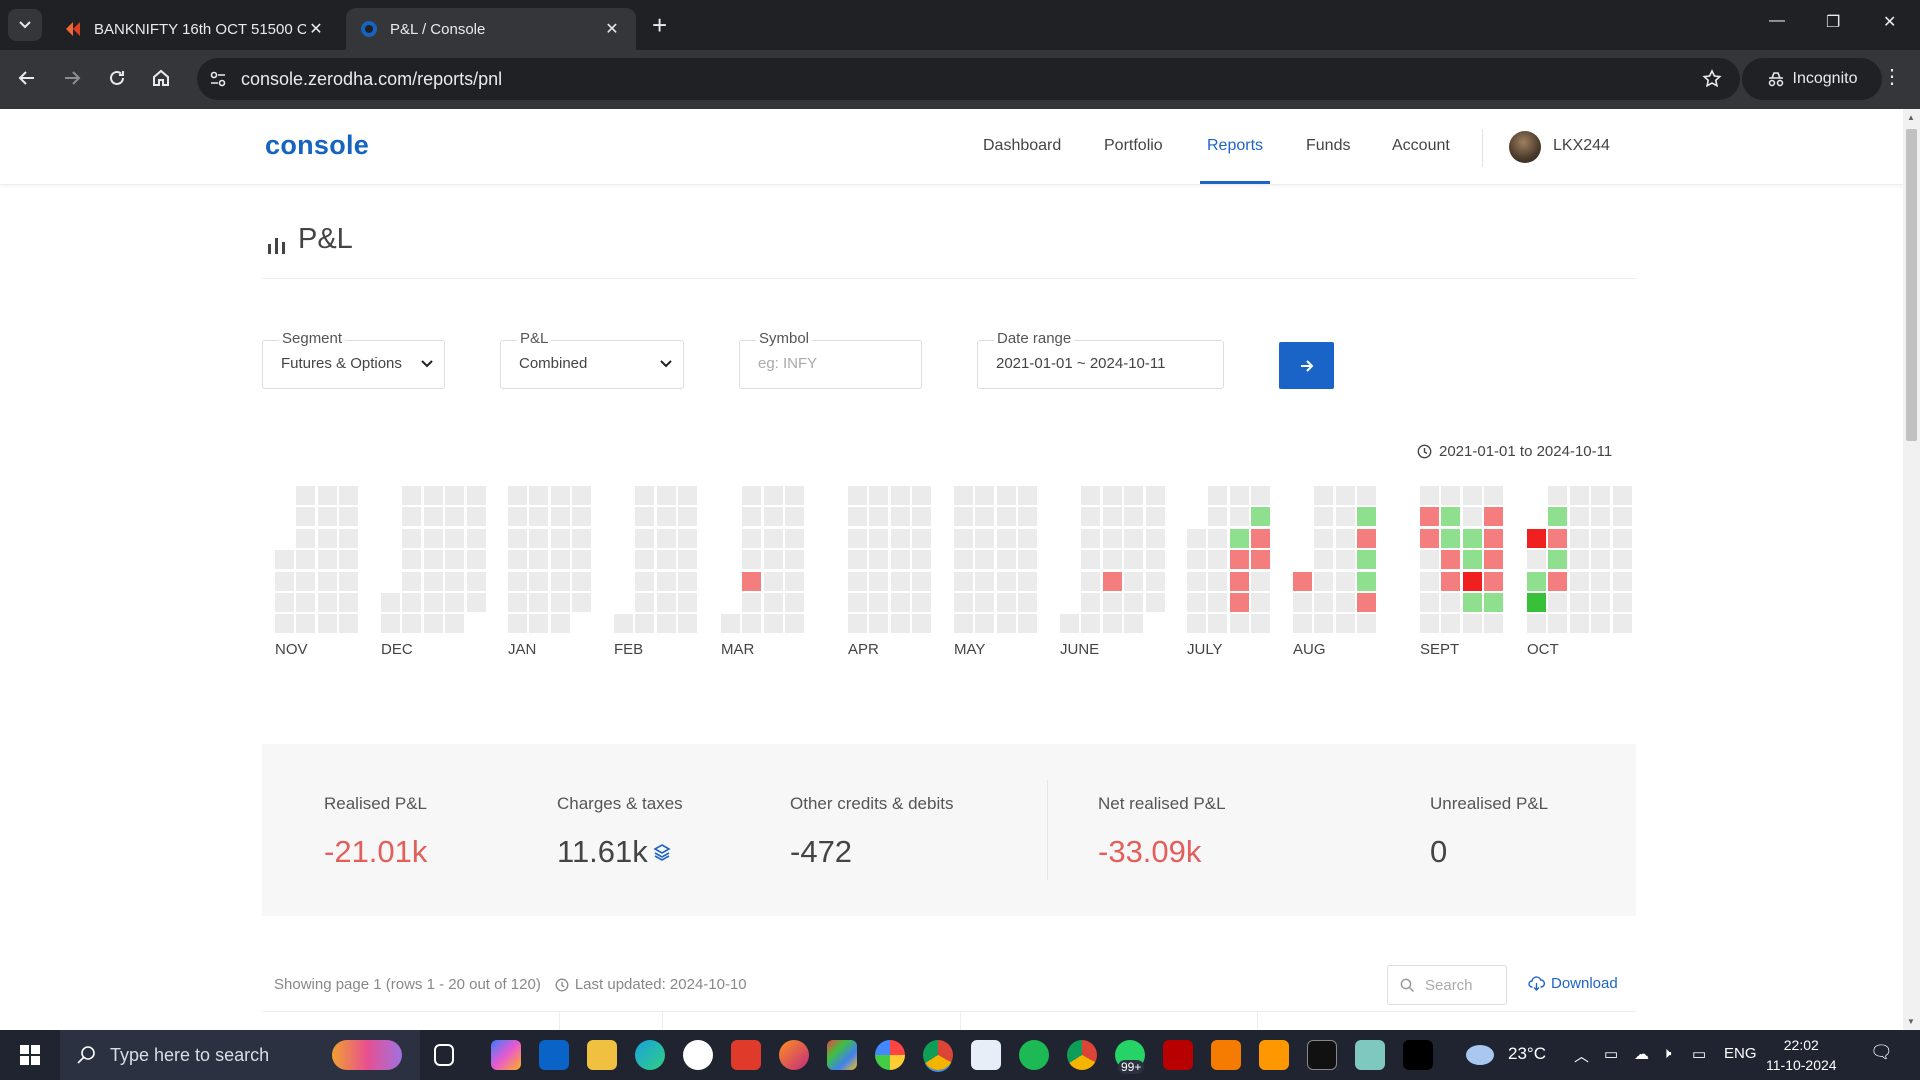  What do you see at coordinates (968, 79) in the screenshot?
I see `address-bar: console.zerodha.com/reports/pnl` at bounding box center [968, 79].